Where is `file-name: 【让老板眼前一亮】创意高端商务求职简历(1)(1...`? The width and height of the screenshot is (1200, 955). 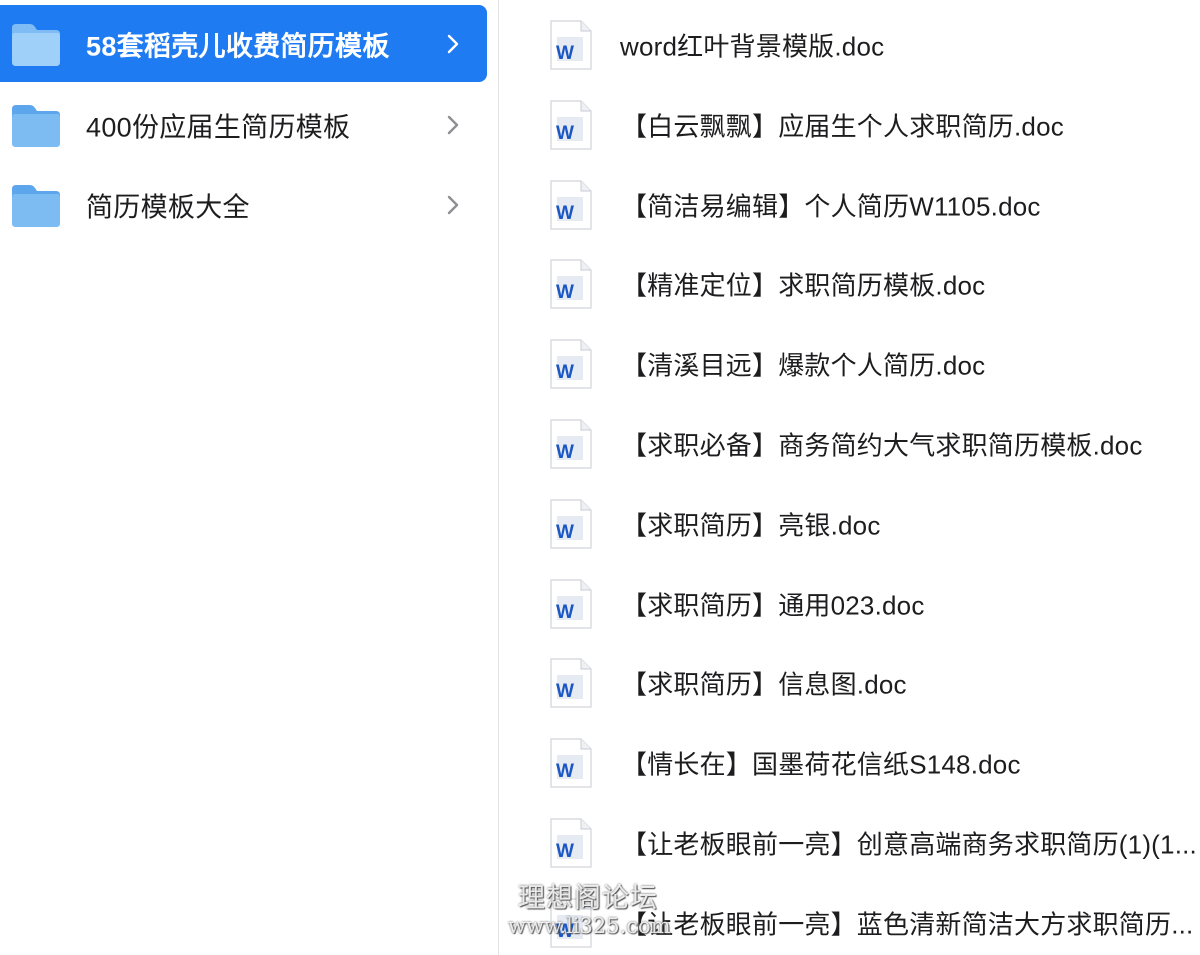
file-name: 【让老板眼前一亮】创意高端商务求职简历(1)(1... is located at coordinates (909, 844).